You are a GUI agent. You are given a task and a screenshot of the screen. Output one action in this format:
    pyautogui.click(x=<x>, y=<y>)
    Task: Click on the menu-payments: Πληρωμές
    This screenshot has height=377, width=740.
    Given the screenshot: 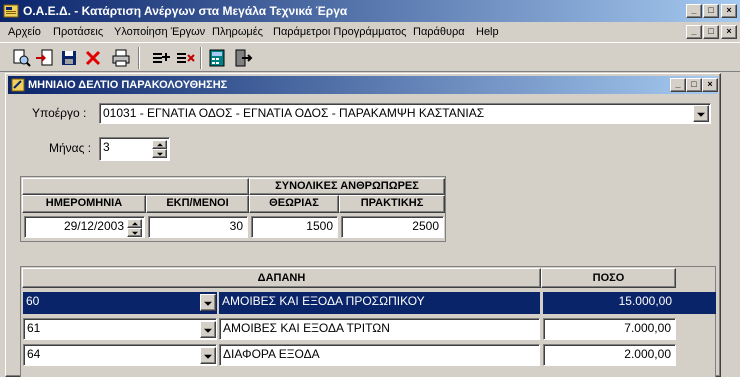 What is the action you would take?
    pyautogui.click(x=237, y=32)
    